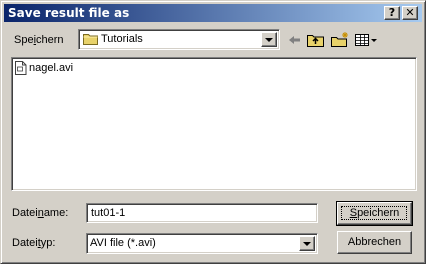 Image resolution: width=426 pixels, height=264 pixels. I want to click on up-folder-icon, so click(316, 40).